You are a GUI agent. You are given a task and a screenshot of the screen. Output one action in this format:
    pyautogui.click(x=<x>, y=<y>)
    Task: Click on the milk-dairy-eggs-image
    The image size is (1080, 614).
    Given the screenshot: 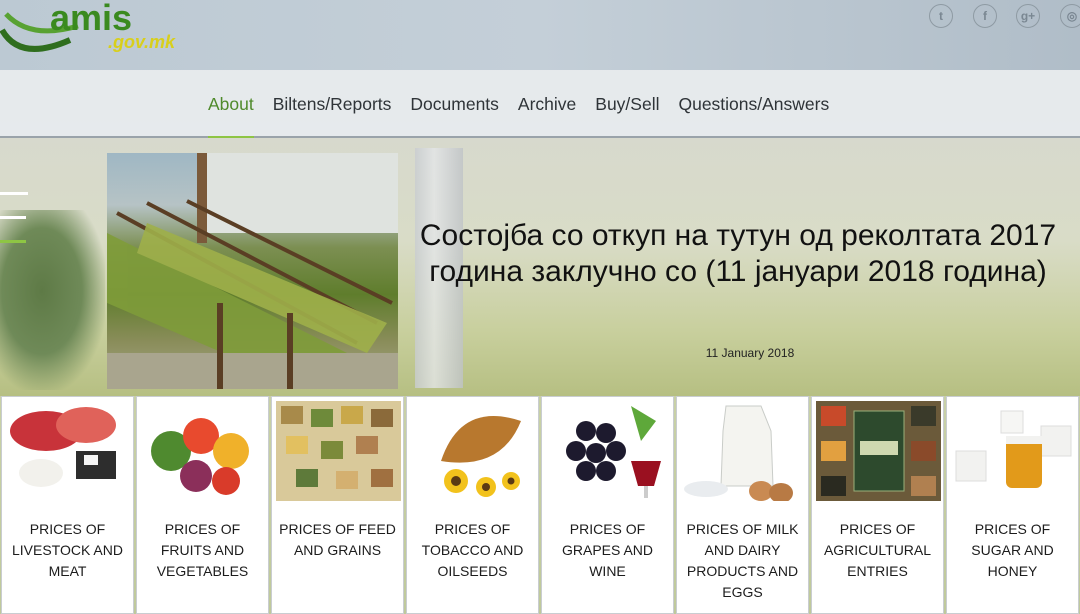 What is the action you would take?
    pyautogui.click(x=738, y=453)
    